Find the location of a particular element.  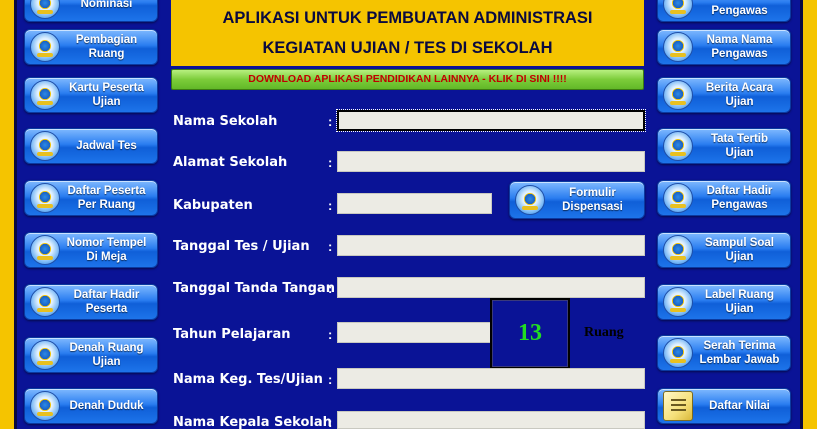

tahun-pelajaran-input is located at coordinates (414, 332).